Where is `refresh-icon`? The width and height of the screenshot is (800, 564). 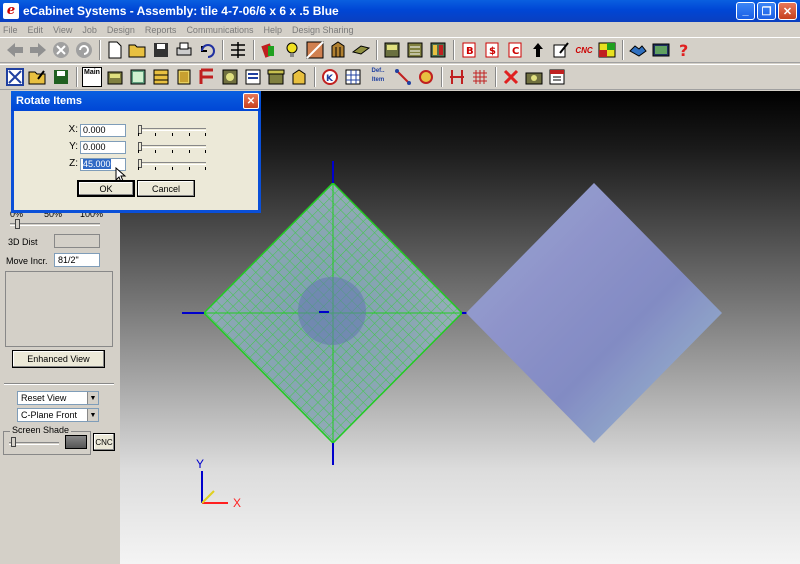
refresh-icon is located at coordinates (84, 50).